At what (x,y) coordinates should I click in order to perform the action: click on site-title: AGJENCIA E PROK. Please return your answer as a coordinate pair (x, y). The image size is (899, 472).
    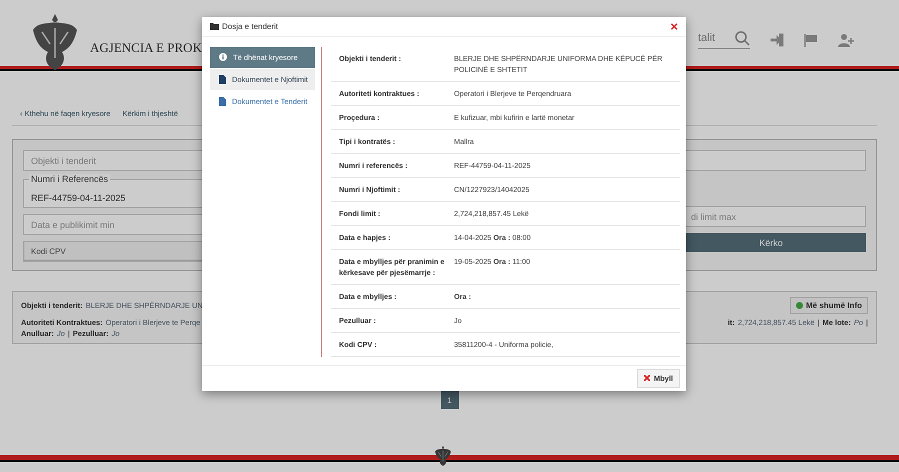
    Looking at the image, I should click on (146, 48).